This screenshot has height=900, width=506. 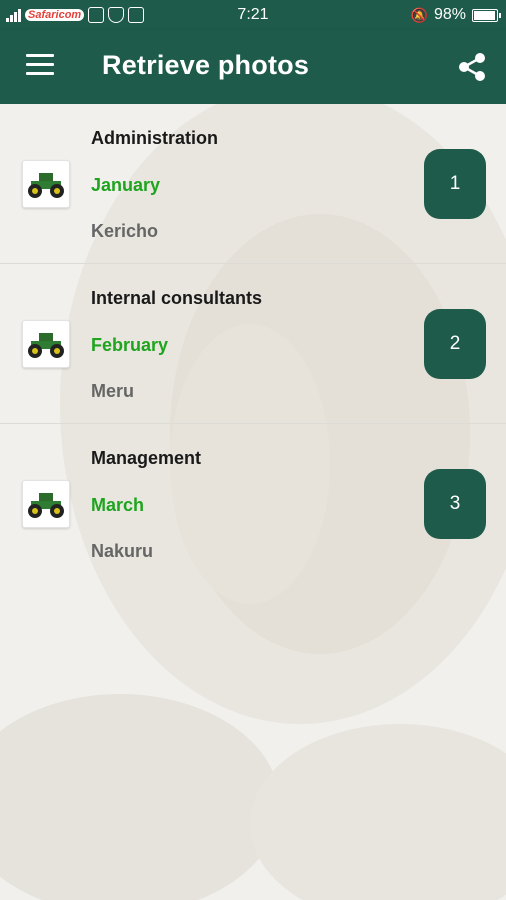 What do you see at coordinates (146, 458) in the screenshot?
I see `item-title: Management` at bounding box center [146, 458].